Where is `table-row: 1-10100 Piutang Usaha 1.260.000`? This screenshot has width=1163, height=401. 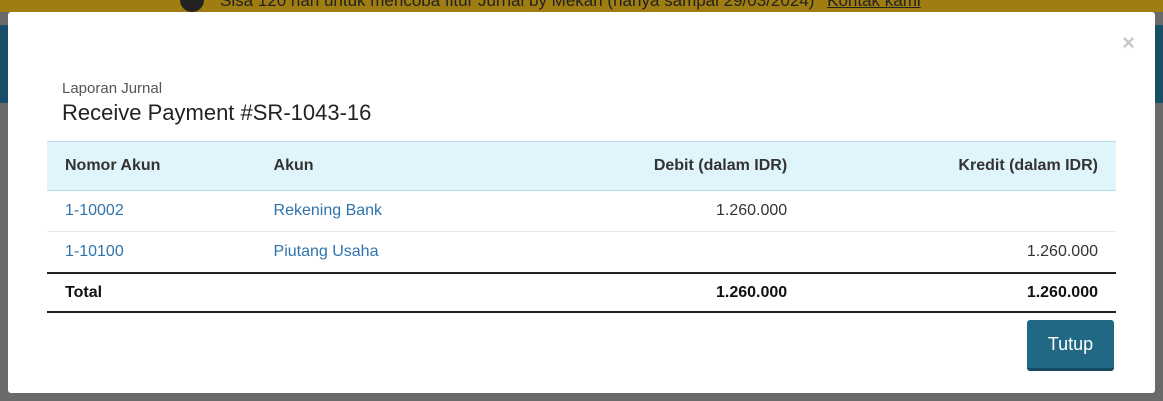
table-row: 1-10100 Piutang Usaha 1.260.000 is located at coordinates (581, 253).